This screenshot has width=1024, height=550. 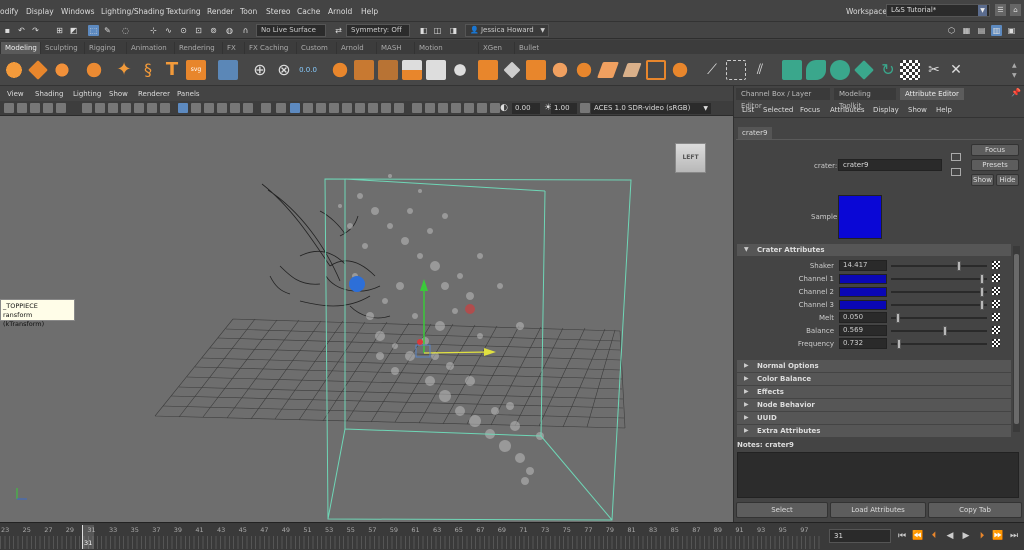 What do you see at coordinates (1000, 10) in the screenshot?
I see `workspace-menu-icon: ☰` at bounding box center [1000, 10].